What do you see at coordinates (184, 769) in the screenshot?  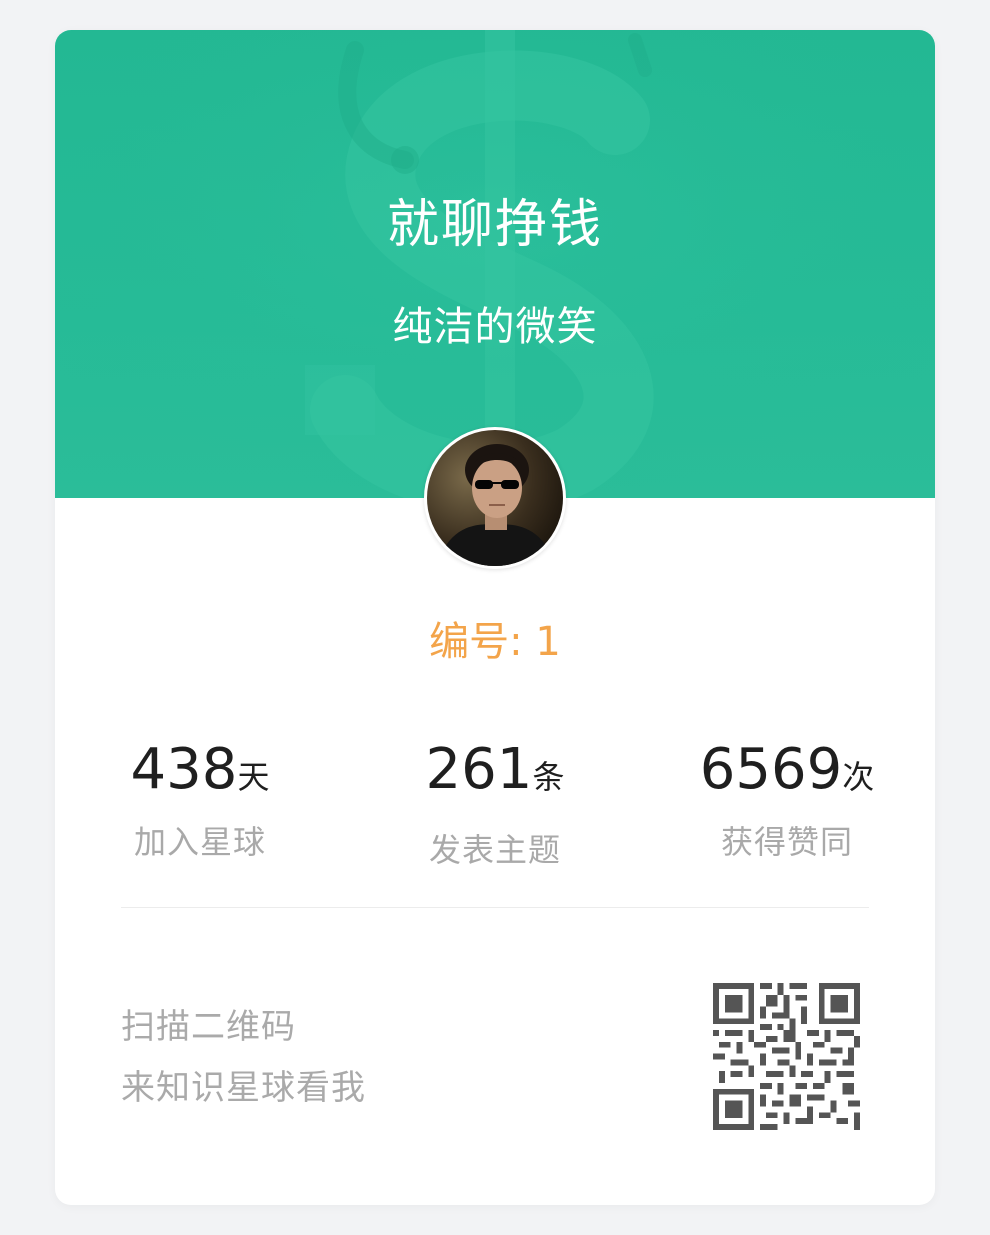 I see `stat-value: 438` at bounding box center [184, 769].